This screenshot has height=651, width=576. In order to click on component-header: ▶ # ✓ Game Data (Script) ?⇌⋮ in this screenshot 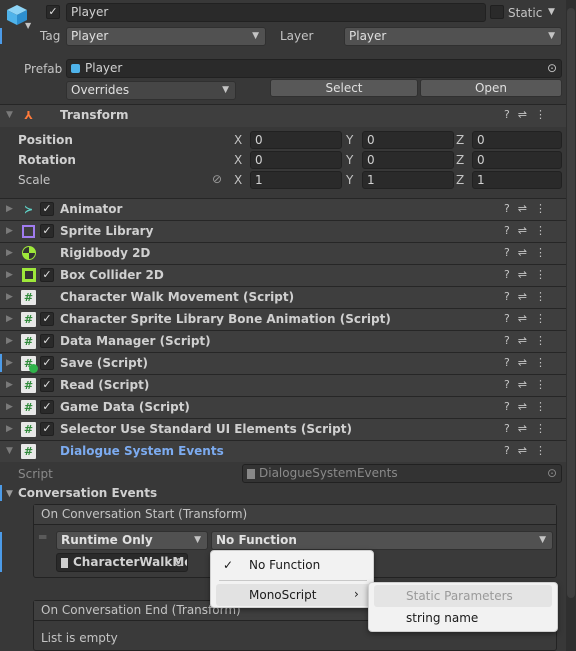, I will do `click(283, 407)`.